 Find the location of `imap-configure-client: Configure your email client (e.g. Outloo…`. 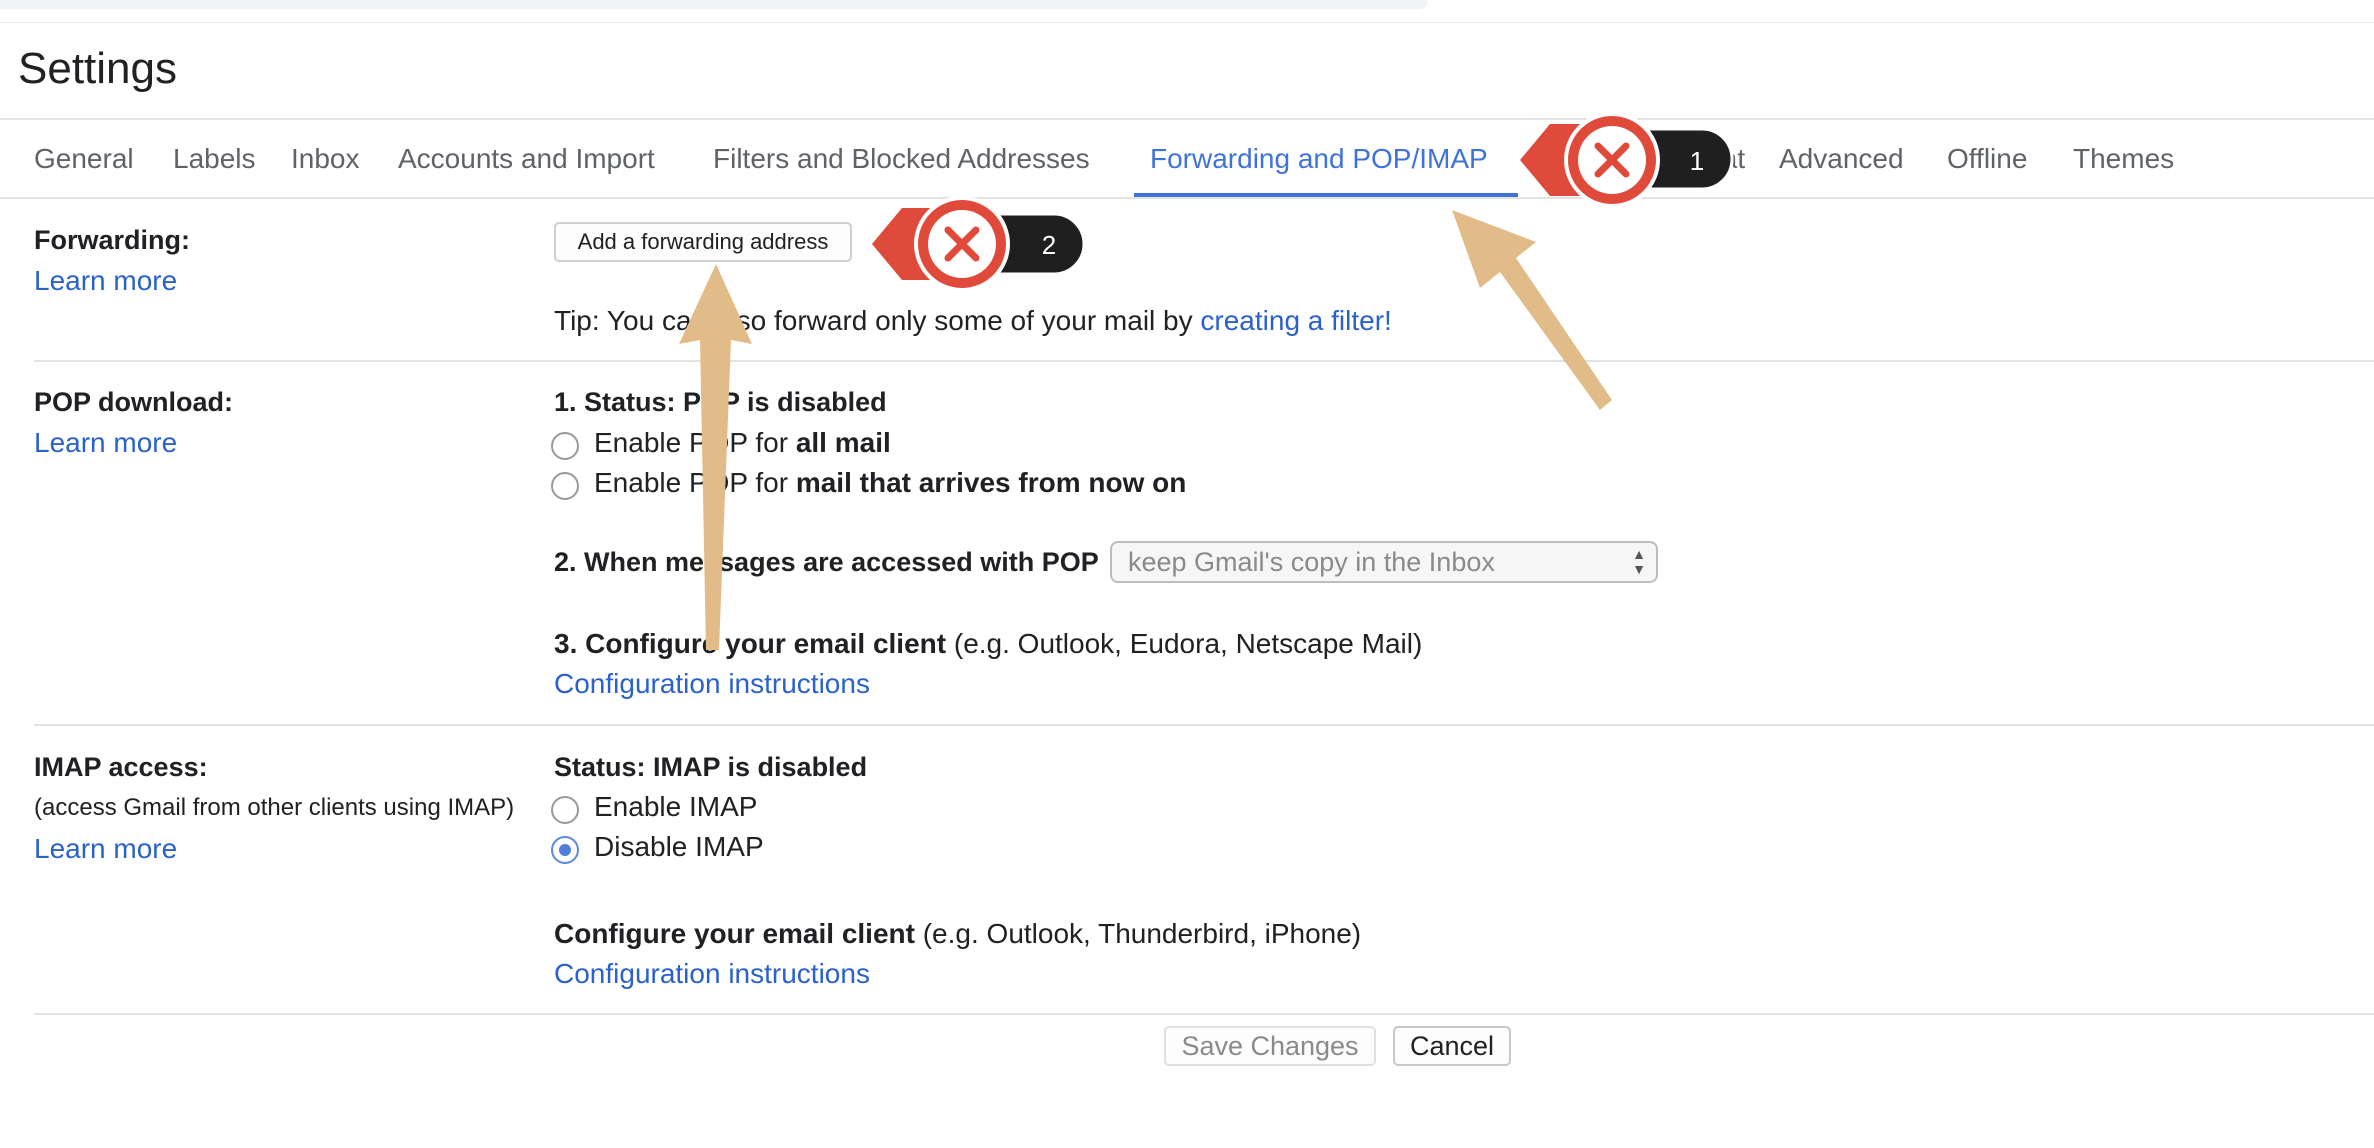

imap-configure-client: Configure your email client (e.g. Outloo… is located at coordinates (957, 934).